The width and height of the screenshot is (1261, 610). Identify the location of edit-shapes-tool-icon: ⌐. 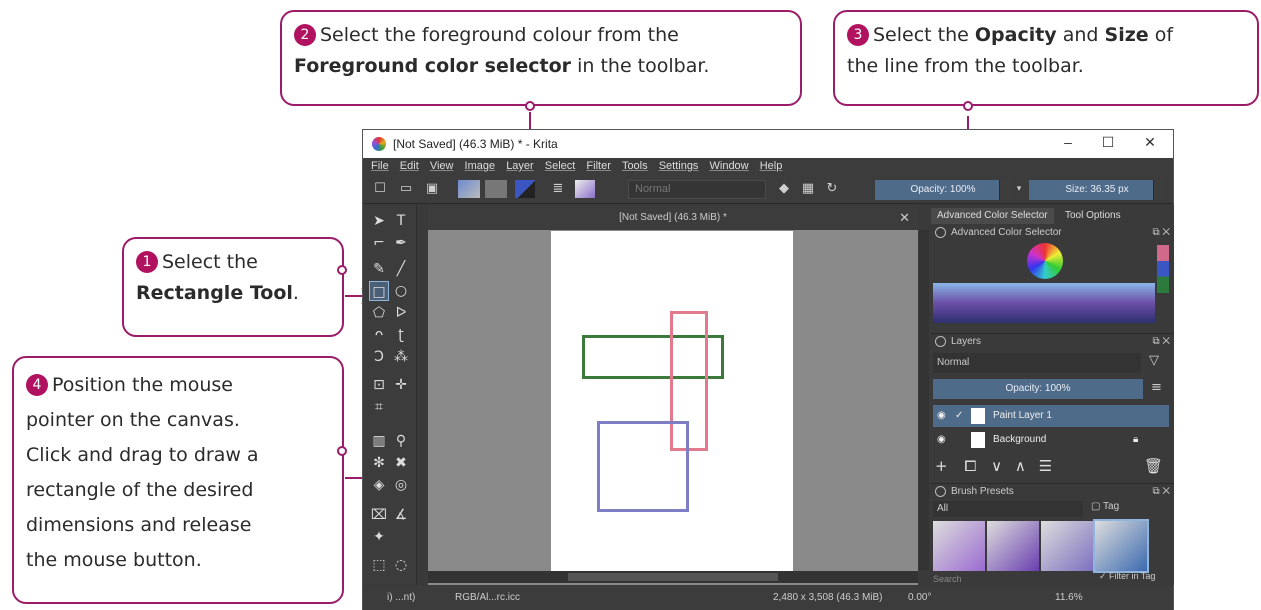
(379, 243).